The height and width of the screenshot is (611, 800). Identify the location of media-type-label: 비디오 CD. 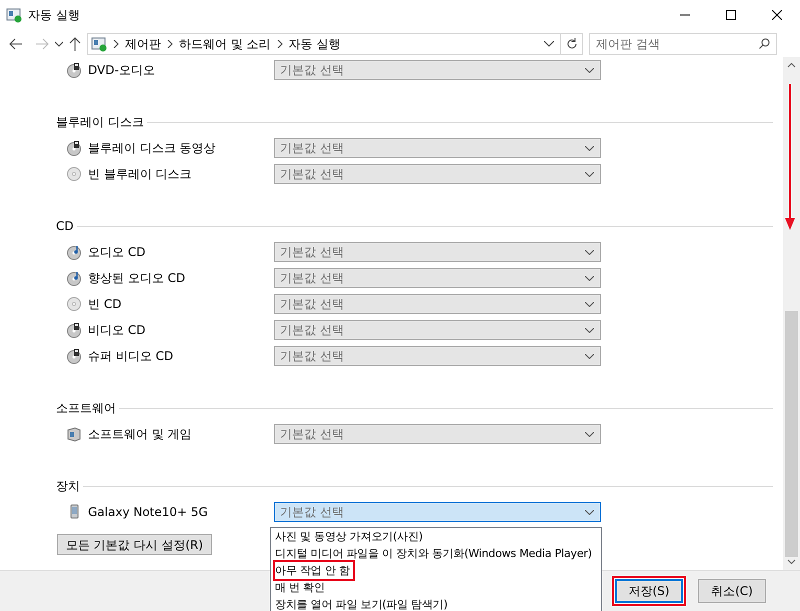
(117, 330).